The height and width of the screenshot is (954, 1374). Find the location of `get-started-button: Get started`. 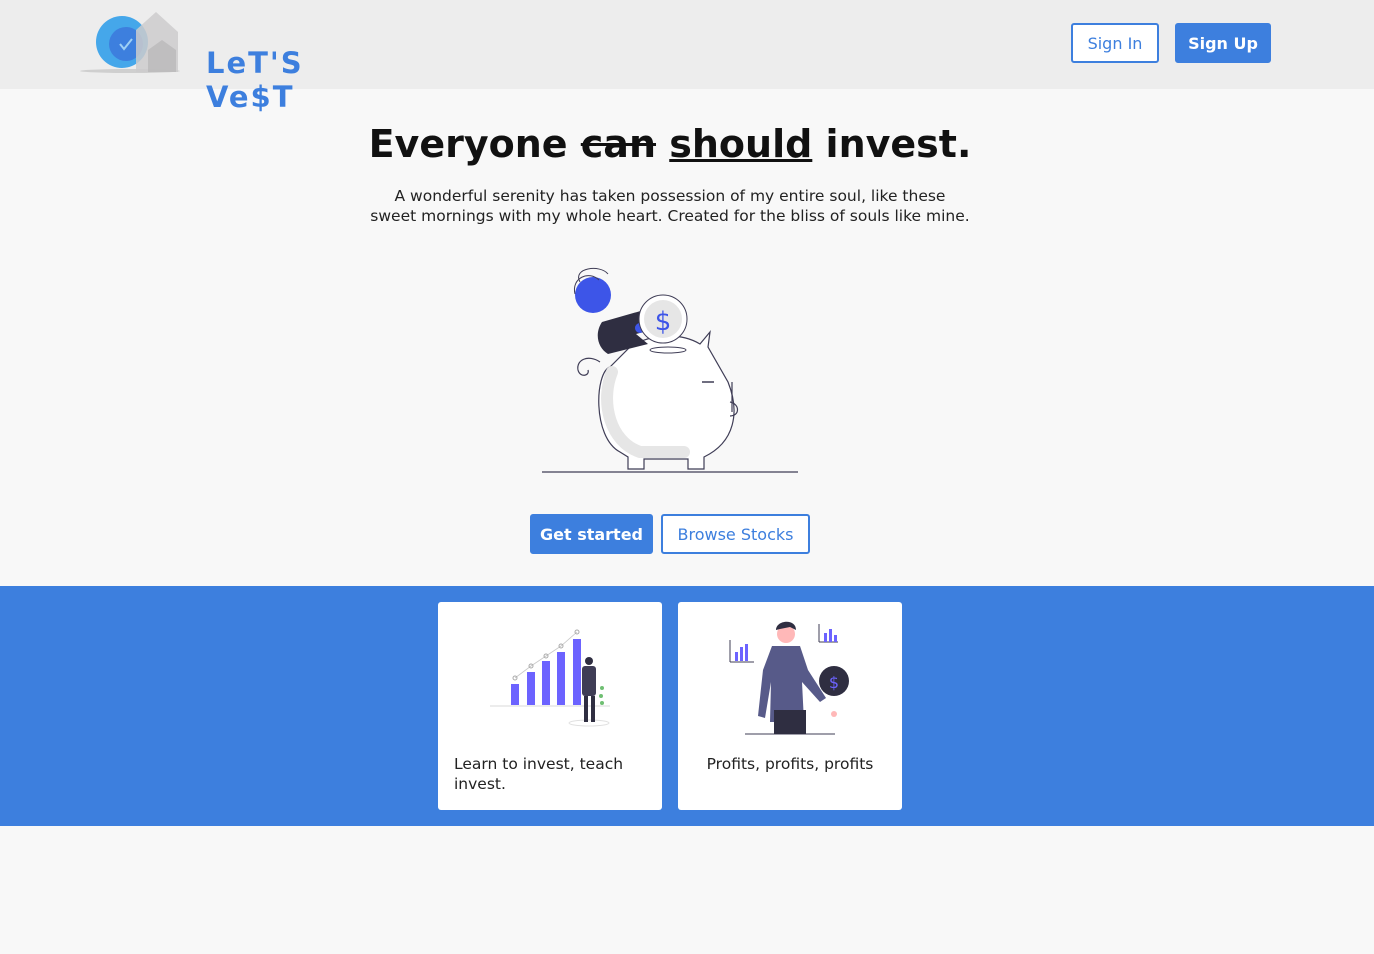

get-started-button: Get started is located at coordinates (591, 534).